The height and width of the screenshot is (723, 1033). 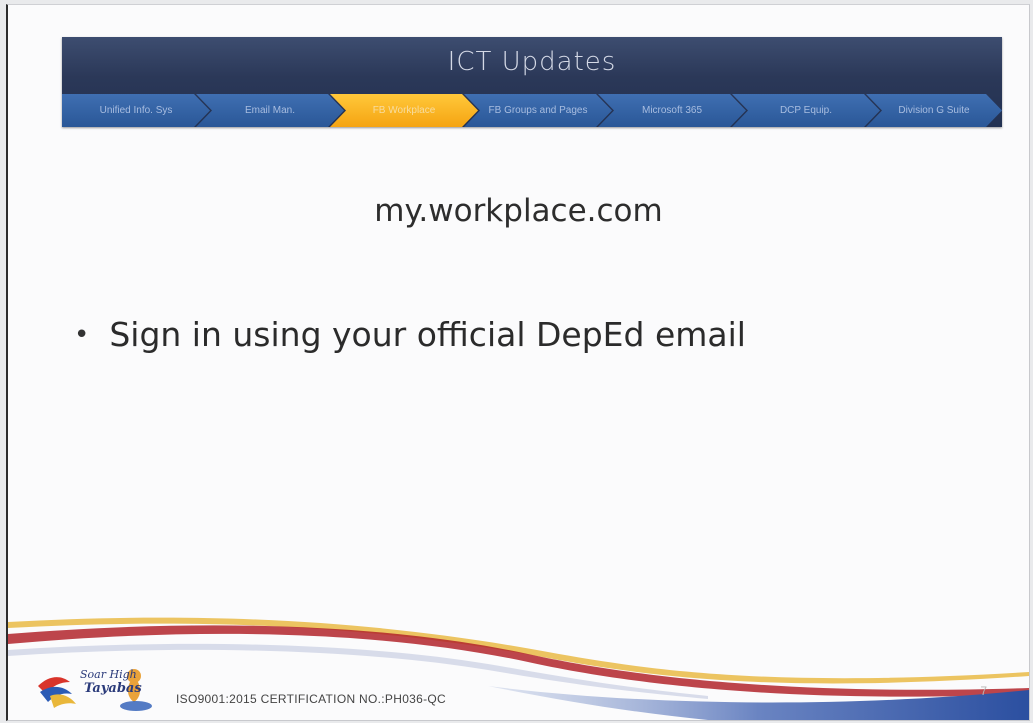 I want to click on svg-text: Tayabas, so click(x=113, y=688).